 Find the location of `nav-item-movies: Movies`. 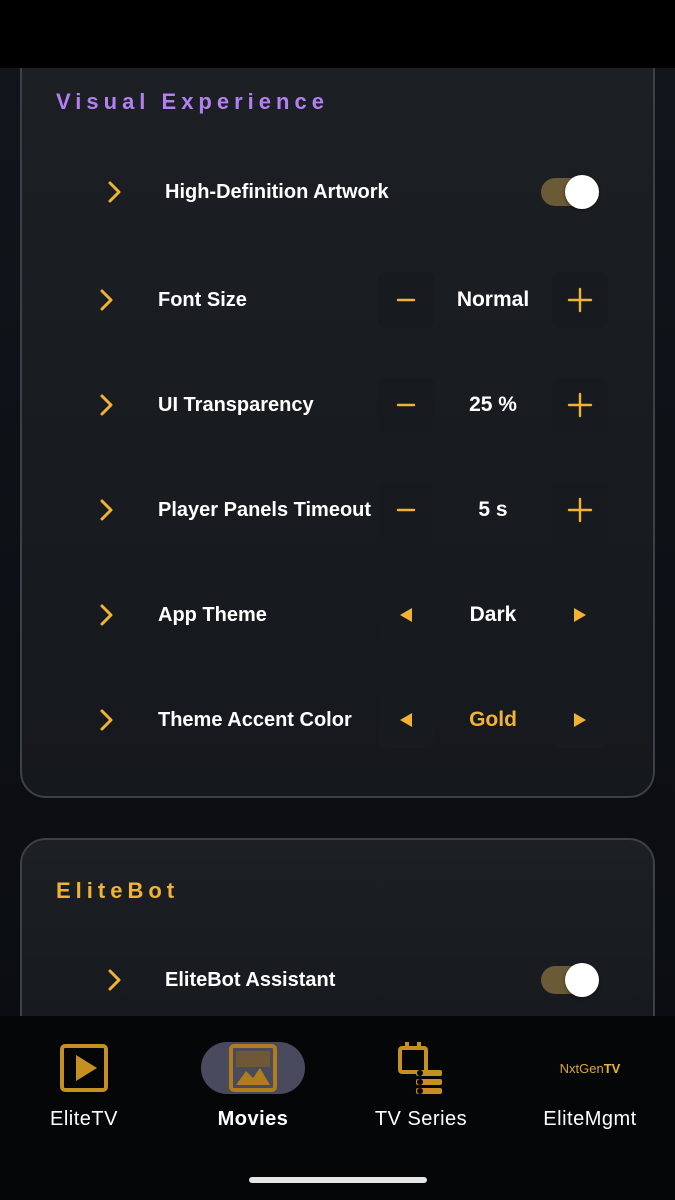

nav-item-movies: Movies is located at coordinates (253, 1081).